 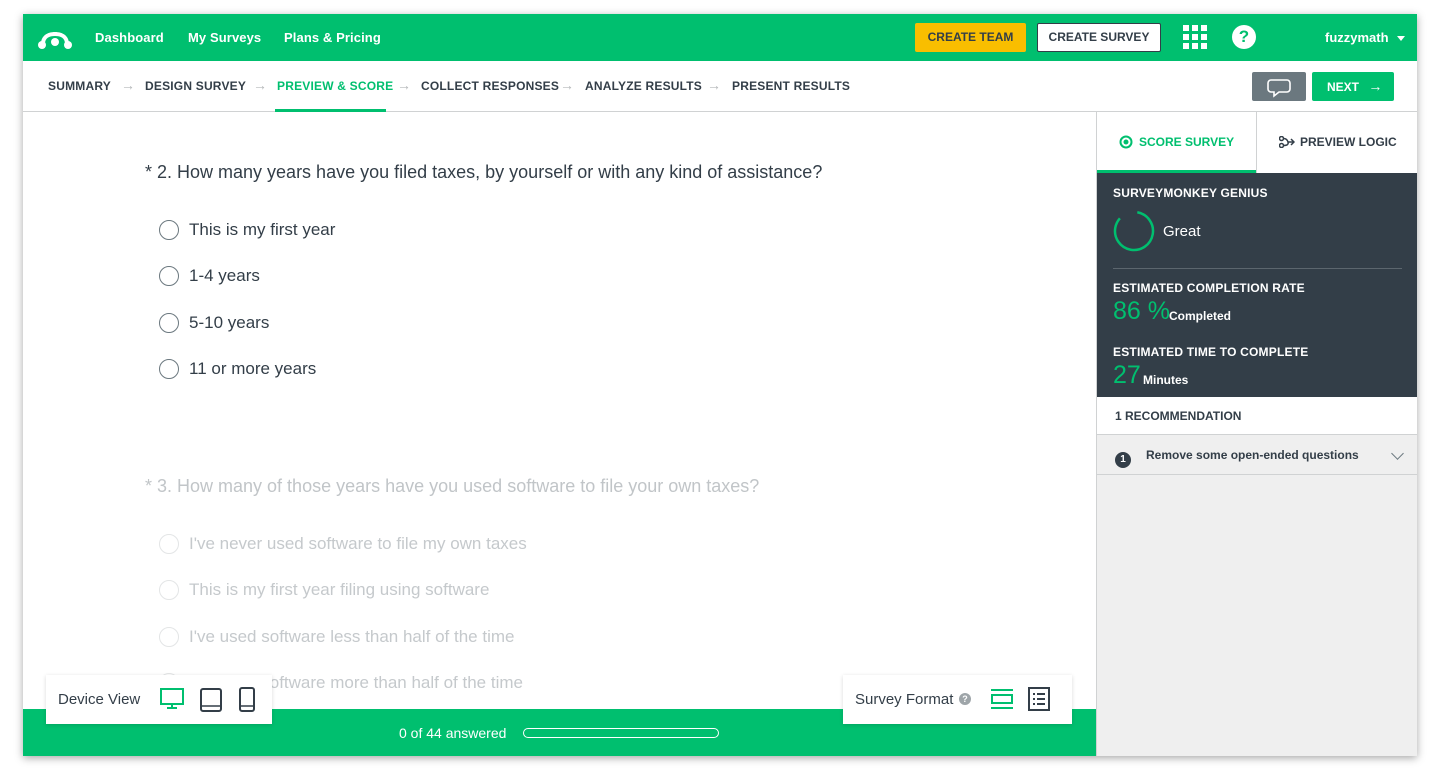 I want to click on step-present-results: PRESENT RESULTS, so click(x=791, y=86).